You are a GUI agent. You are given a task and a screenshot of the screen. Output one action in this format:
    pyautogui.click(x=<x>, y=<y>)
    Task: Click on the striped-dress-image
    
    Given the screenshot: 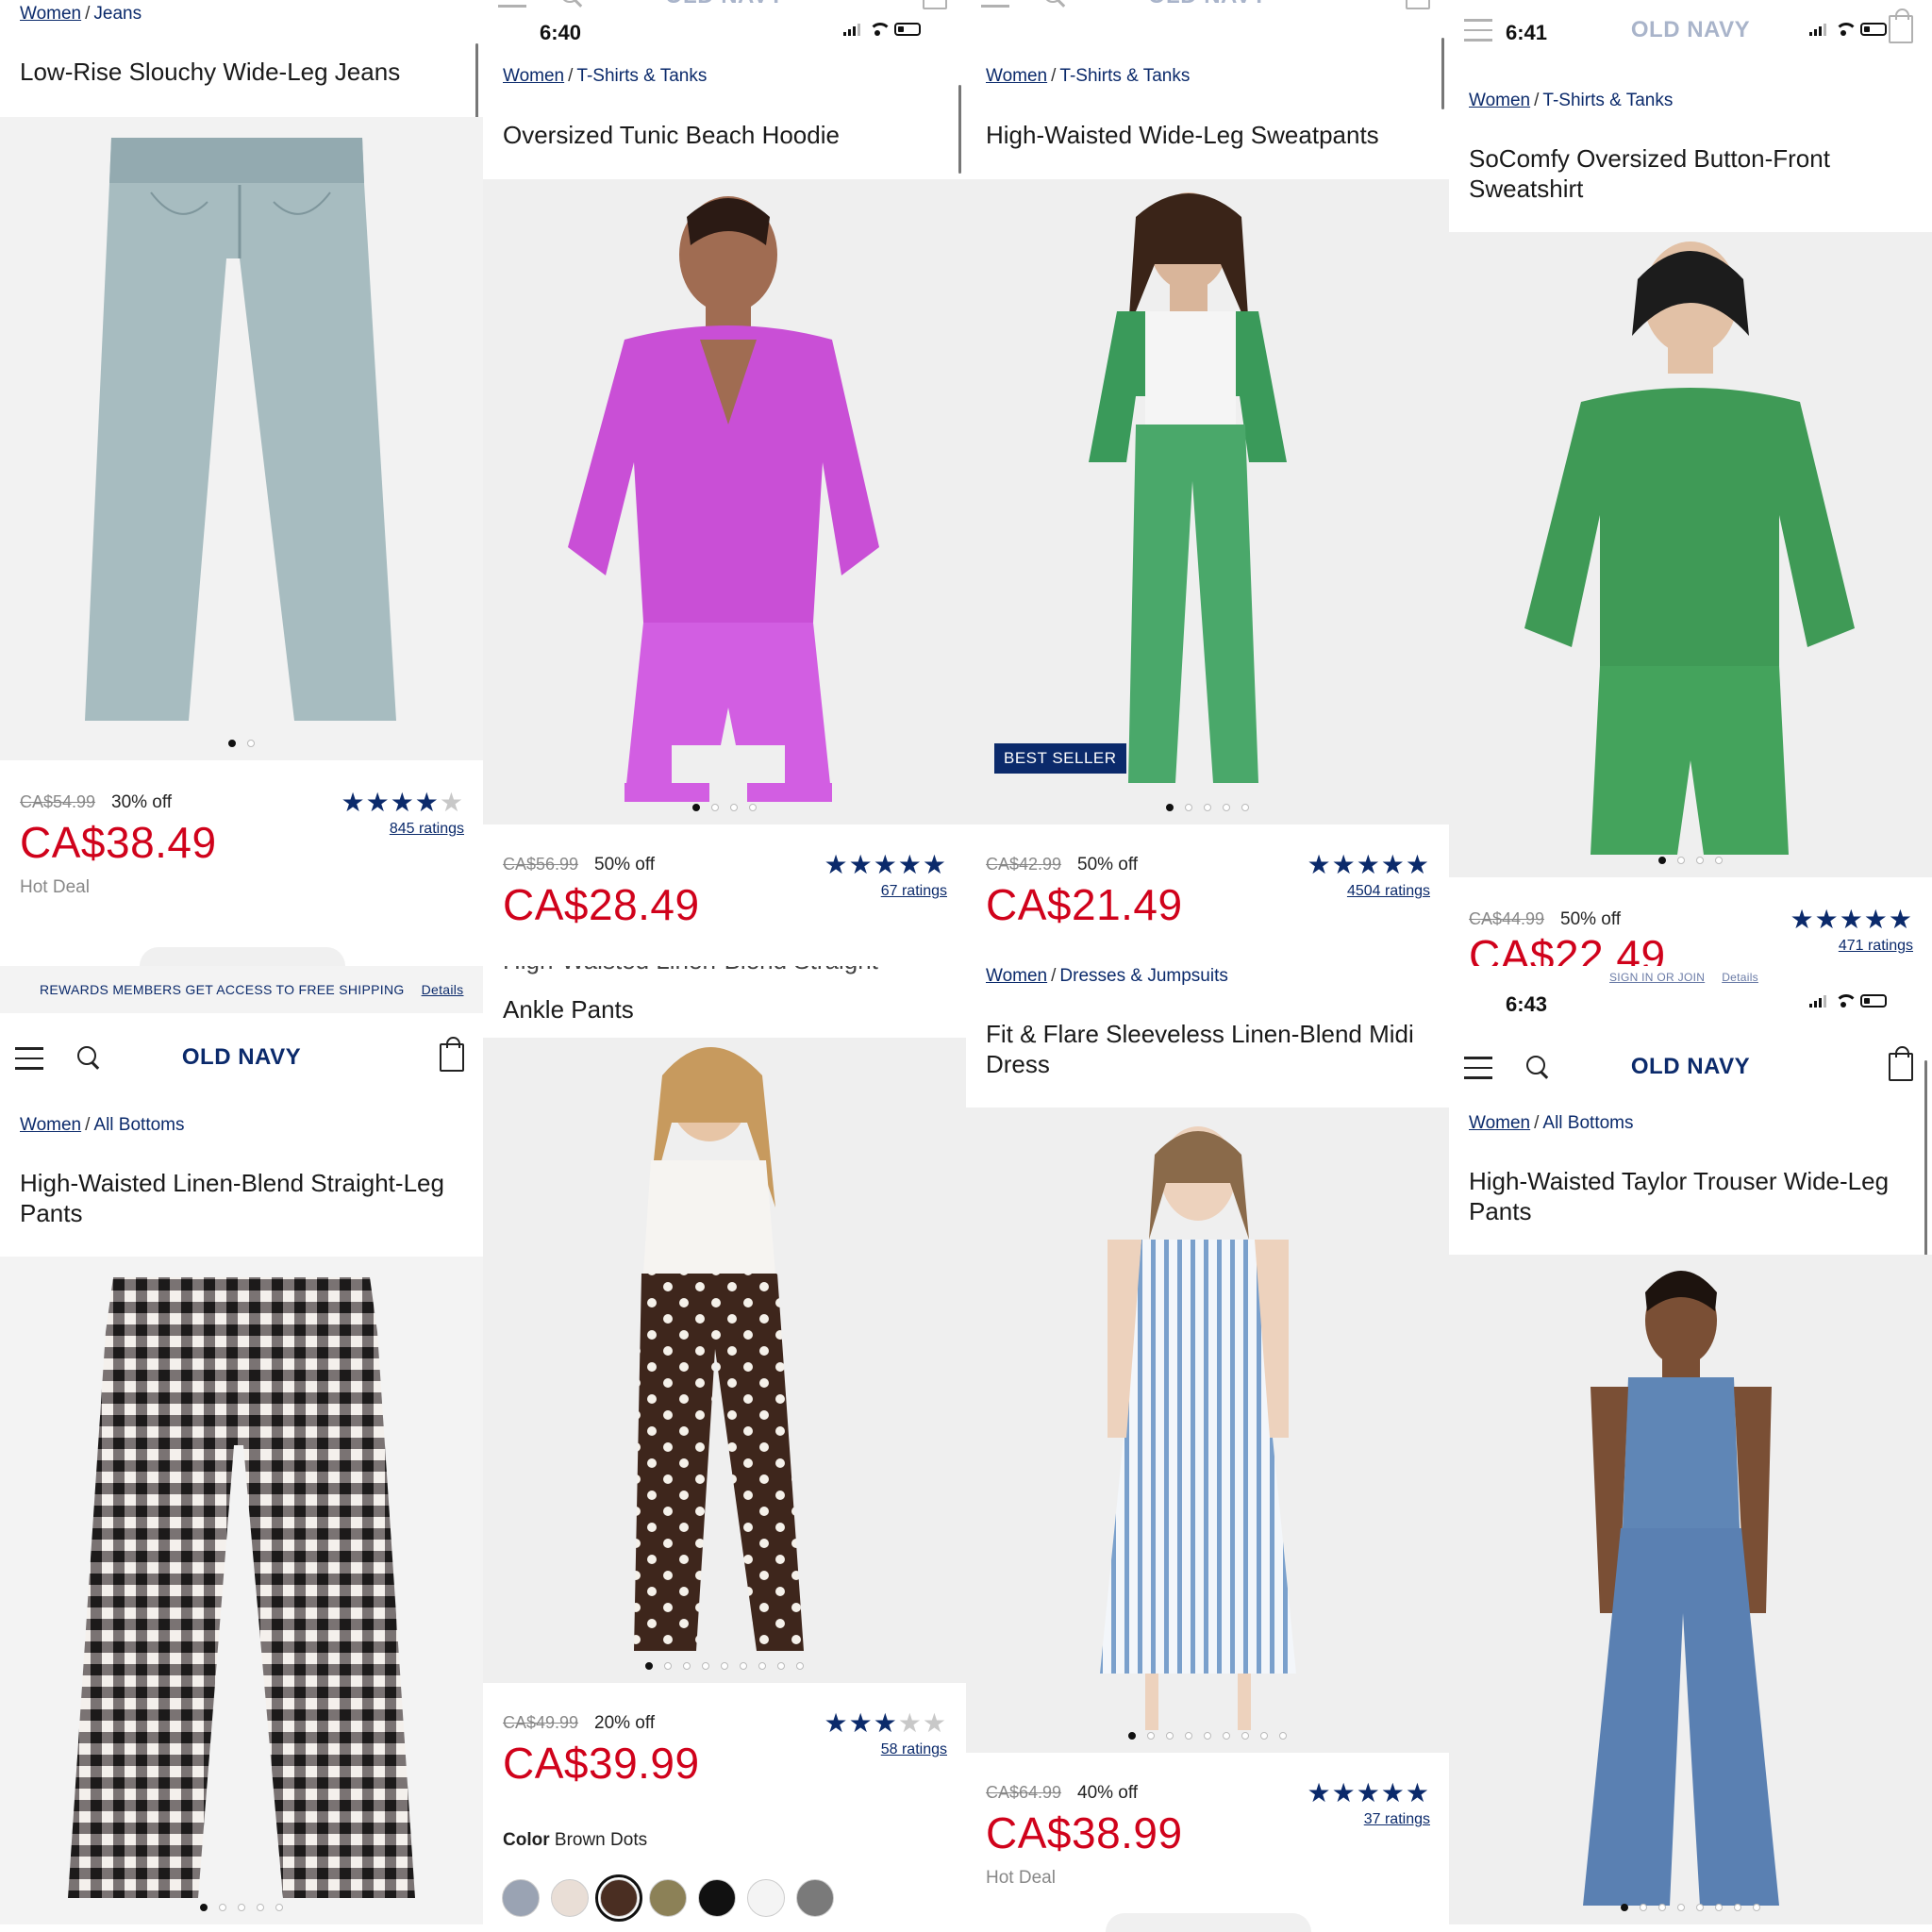 What is the action you would take?
    pyautogui.click(x=1198, y=1428)
    